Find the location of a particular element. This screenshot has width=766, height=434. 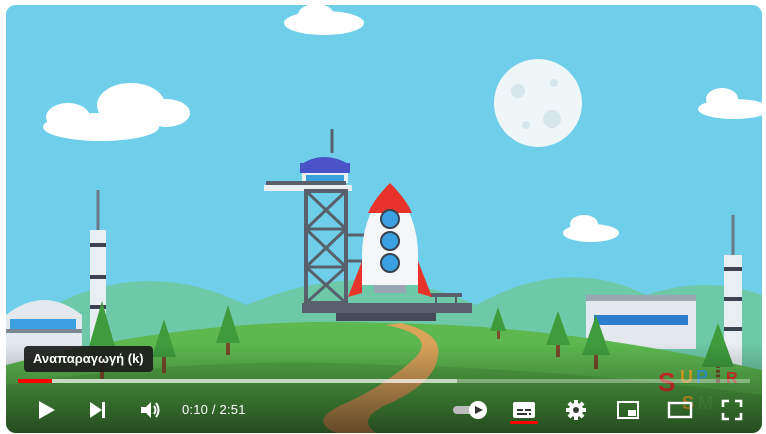

fullscreen-icon is located at coordinates (732, 410).